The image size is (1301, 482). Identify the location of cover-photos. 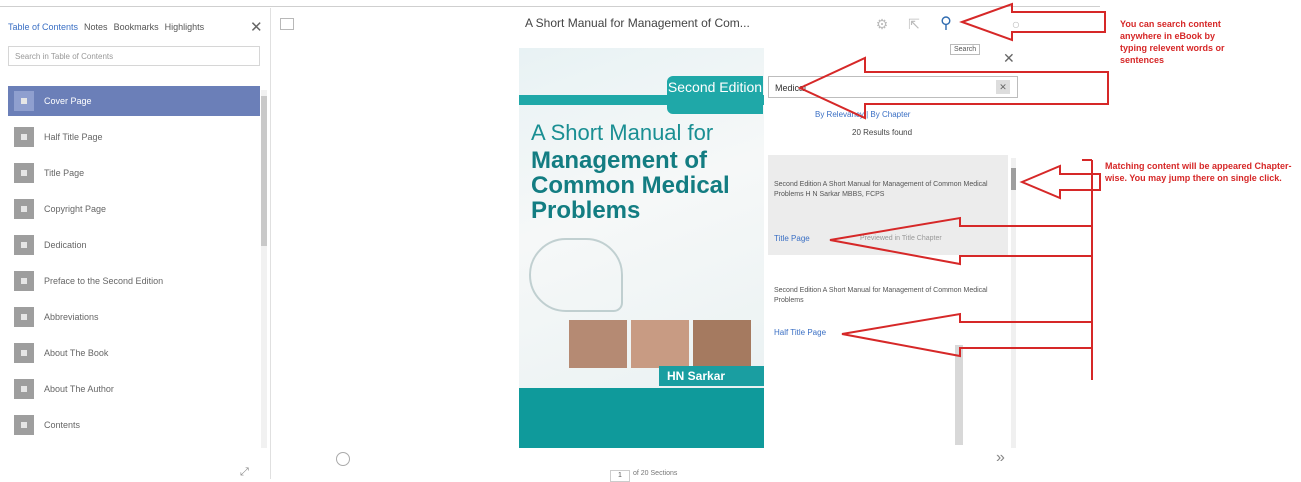
(660, 344).